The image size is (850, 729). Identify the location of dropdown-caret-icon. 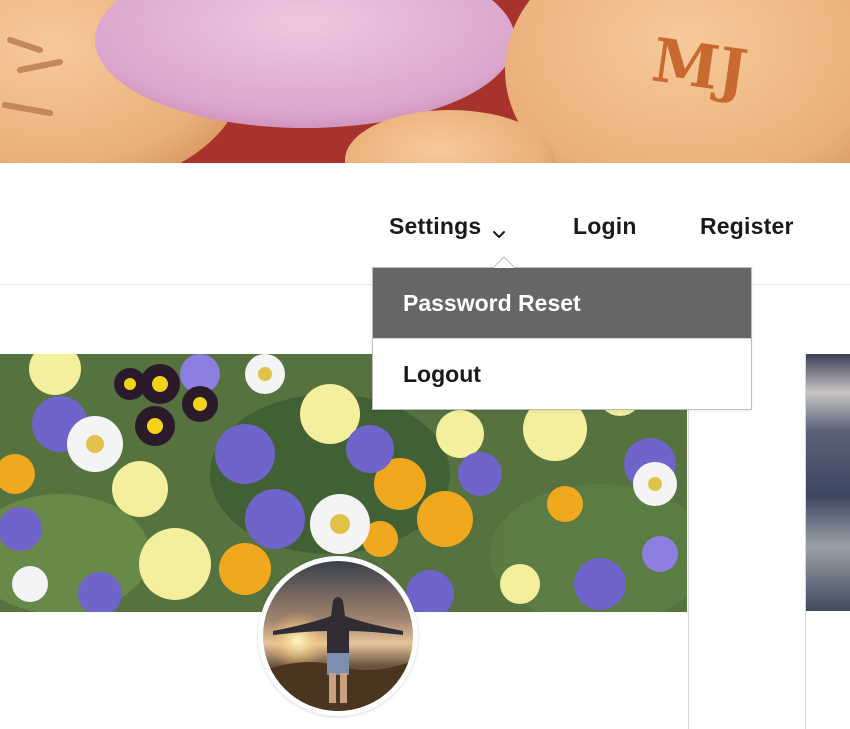
(504, 262).